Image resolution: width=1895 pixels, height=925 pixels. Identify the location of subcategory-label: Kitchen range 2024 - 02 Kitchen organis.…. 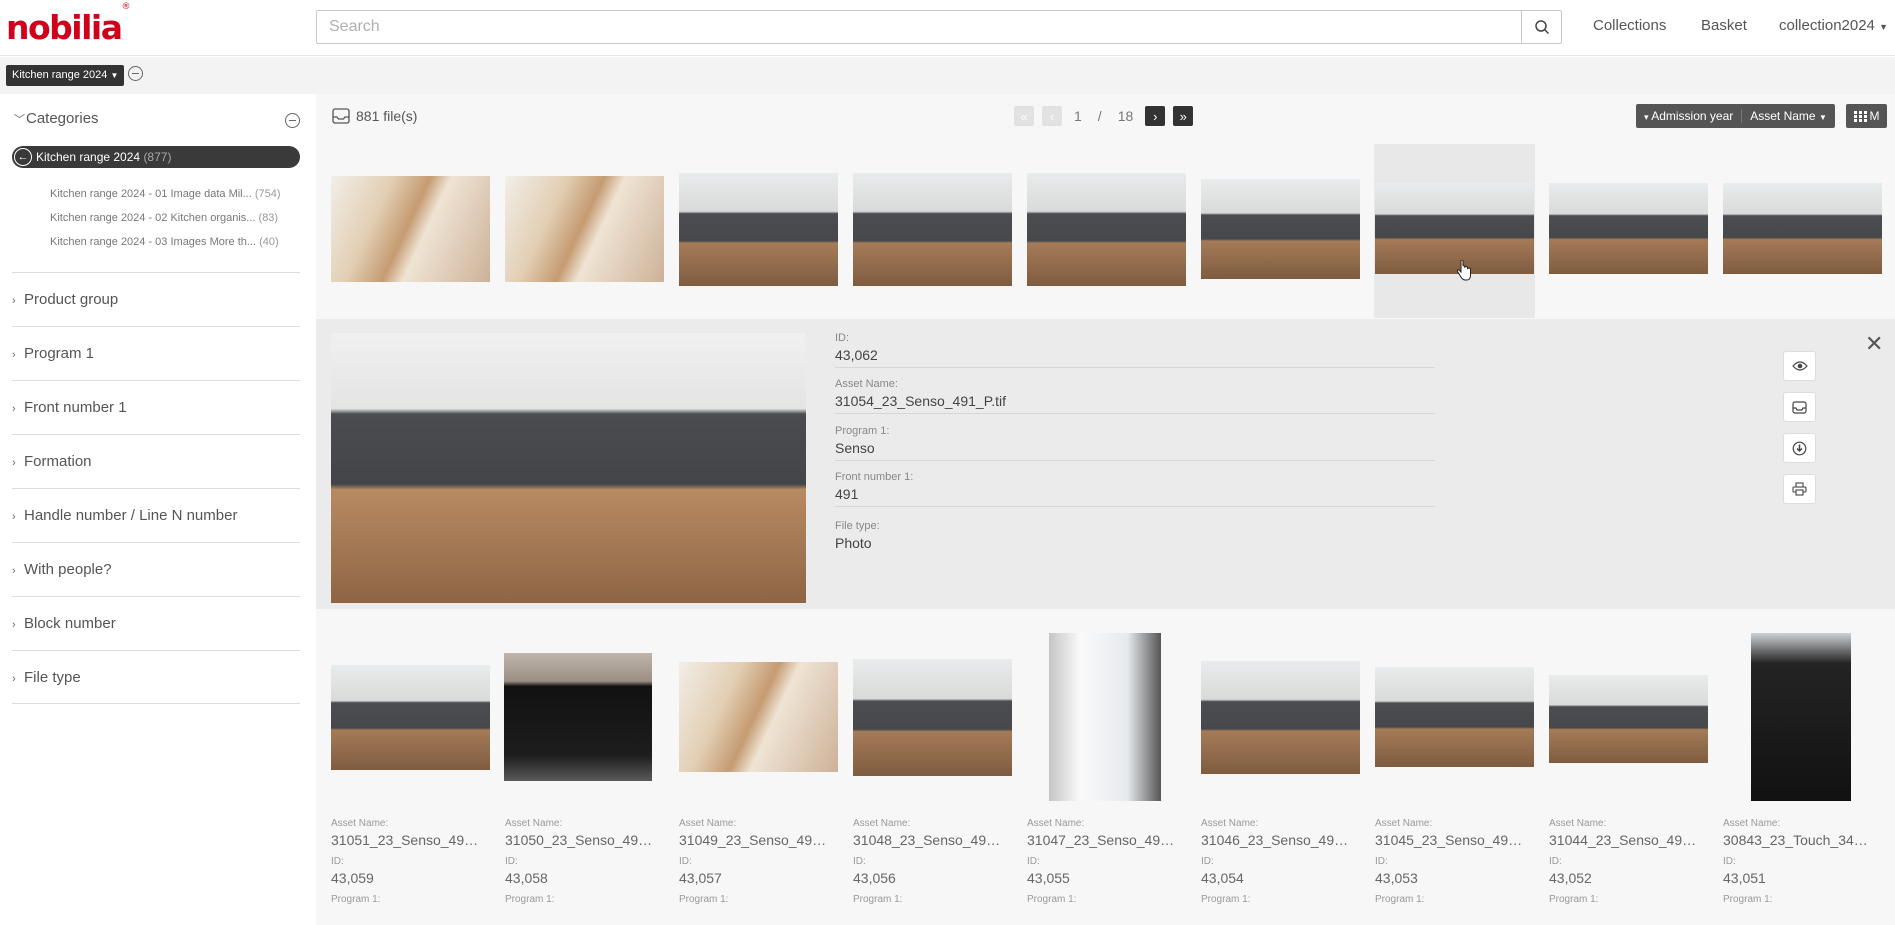
(153, 218).